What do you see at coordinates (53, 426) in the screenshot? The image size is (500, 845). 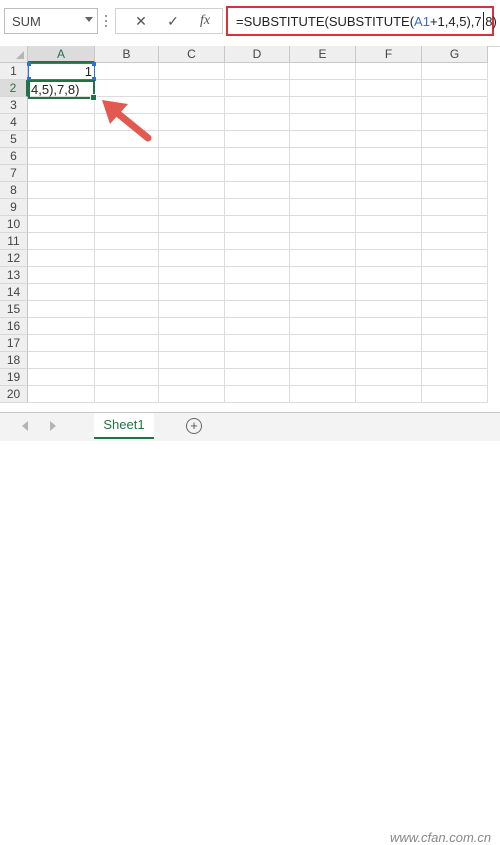 I see `scroll-right-icon` at bounding box center [53, 426].